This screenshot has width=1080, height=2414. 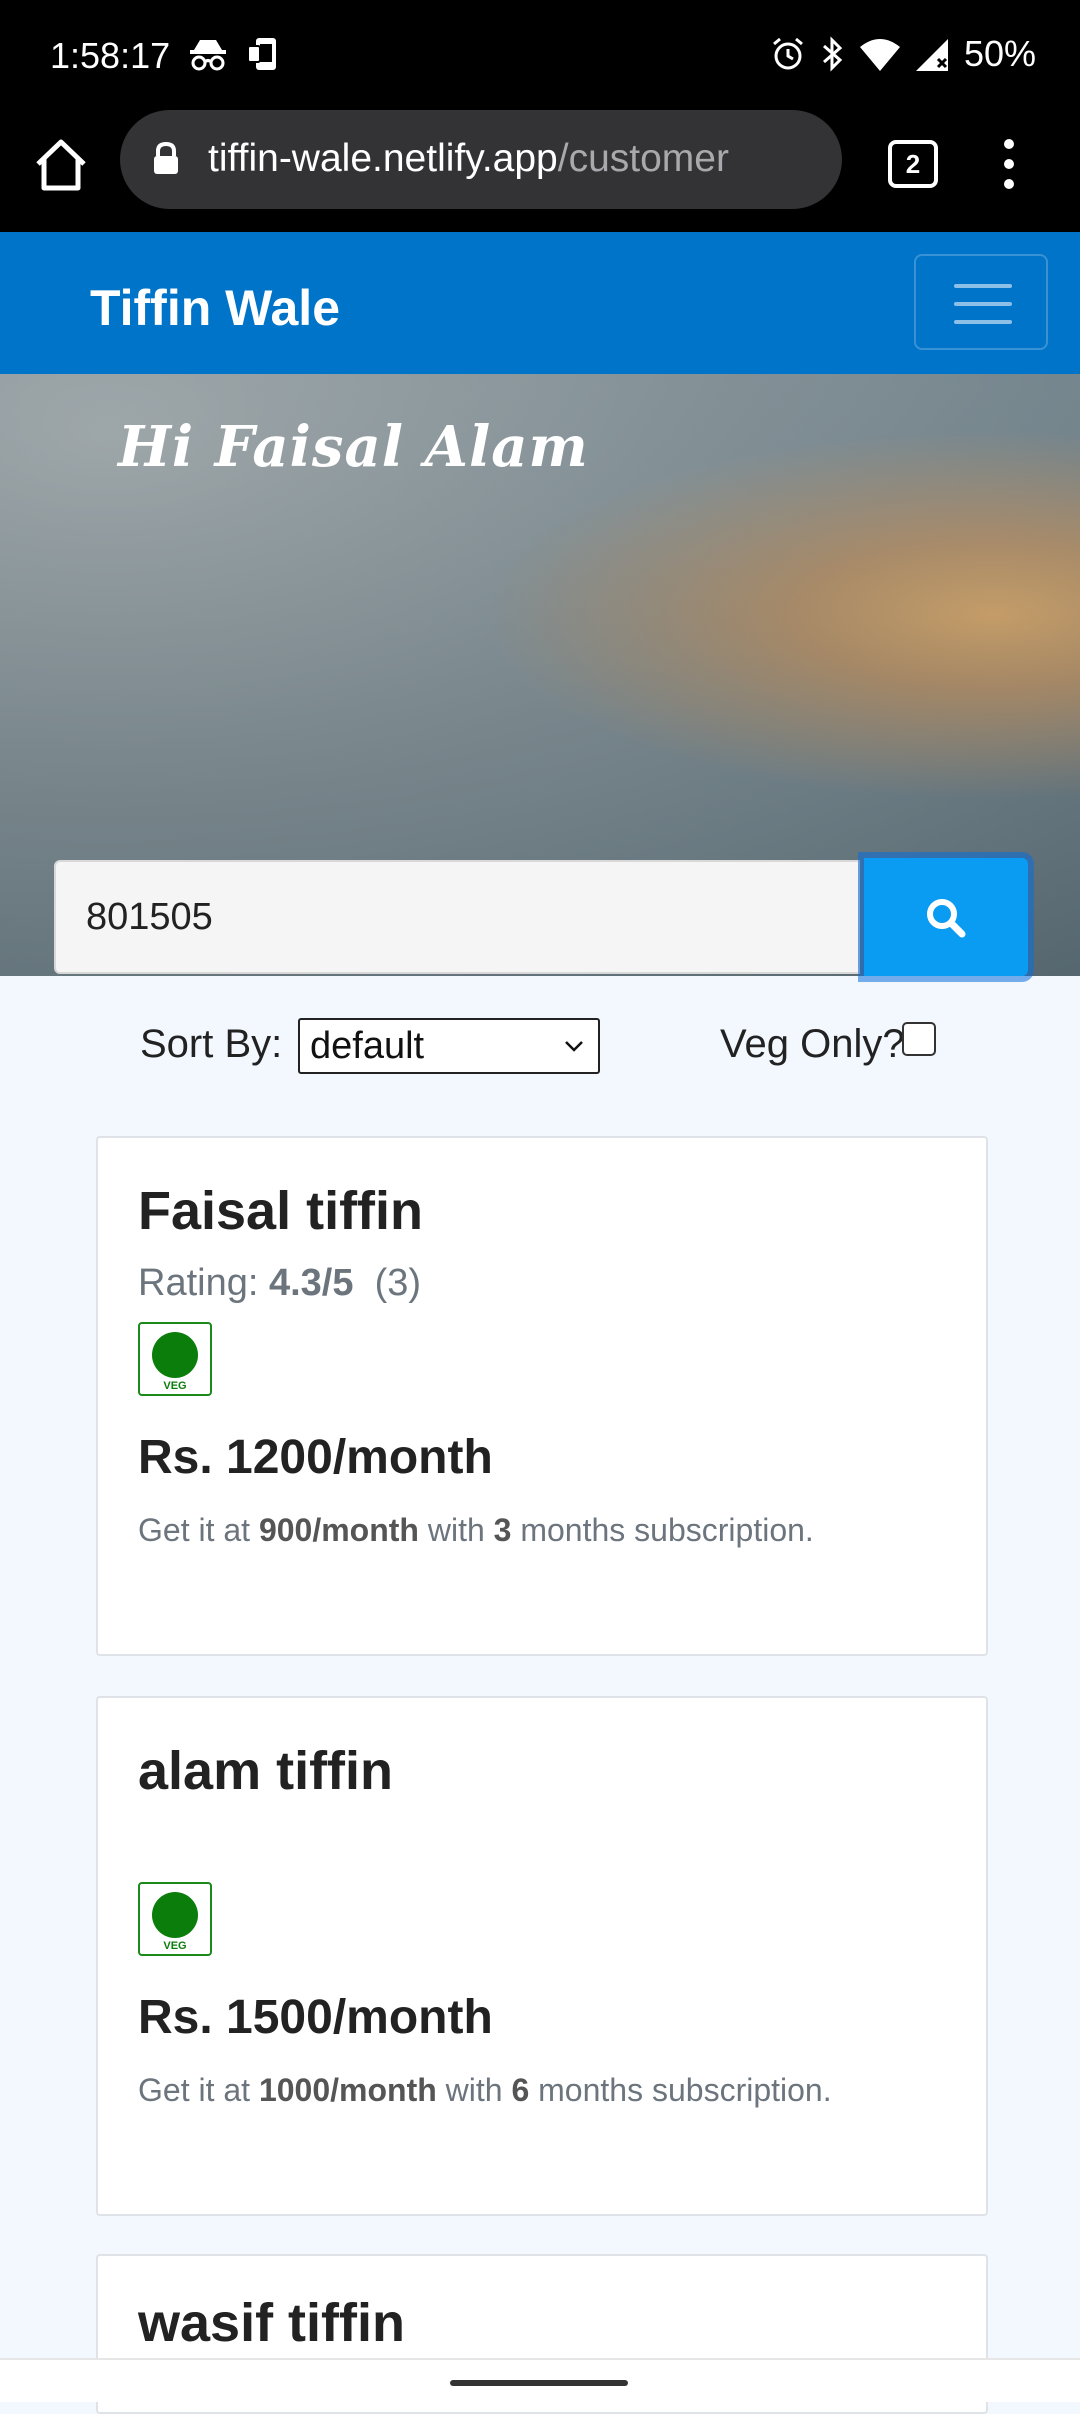 What do you see at coordinates (208, 55) in the screenshot?
I see `incognito-icon` at bounding box center [208, 55].